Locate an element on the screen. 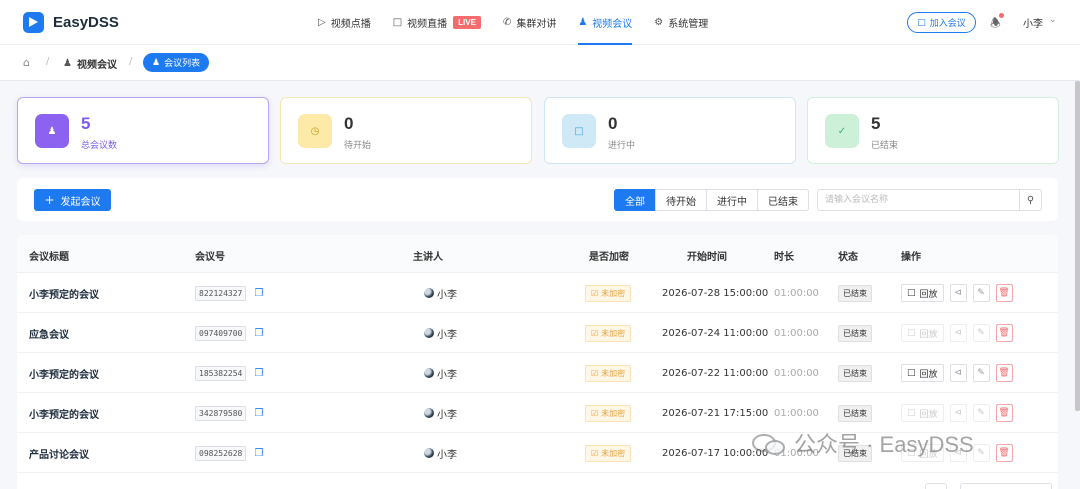 This screenshot has width=1080, height=489. wechat-icon is located at coordinates (769, 443).